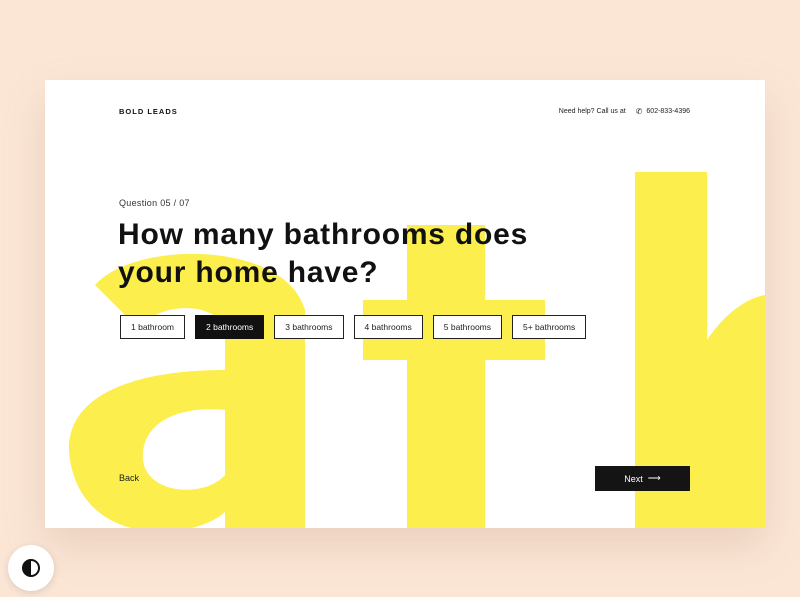 The image size is (800, 597). Describe the element at coordinates (467, 327) in the screenshot. I see `option-5-bathrooms: 5 bathrooms` at that location.